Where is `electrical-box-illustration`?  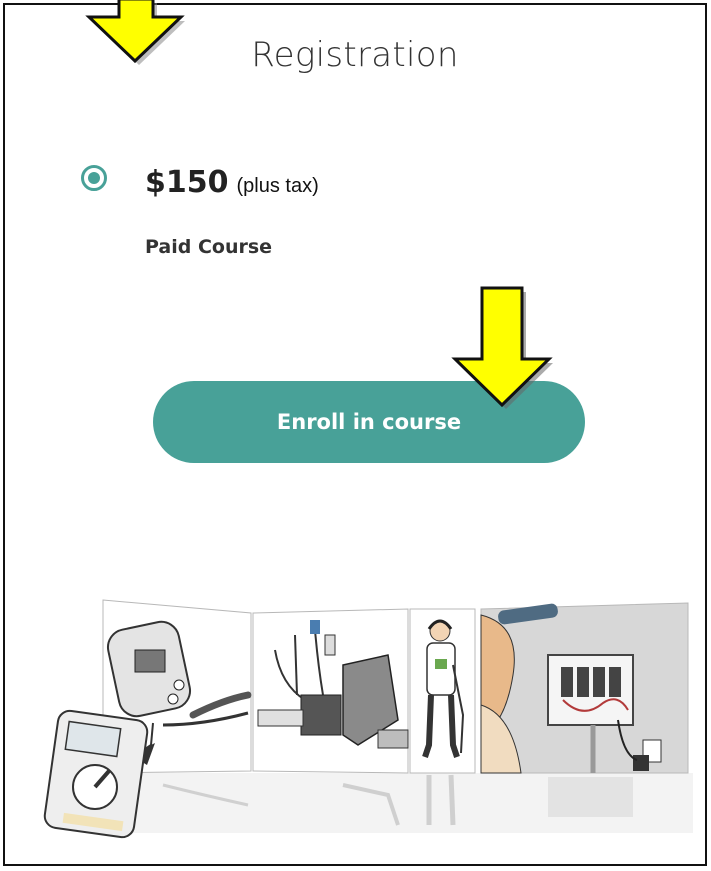 electrical-box-illustration is located at coordinates (584, 688).